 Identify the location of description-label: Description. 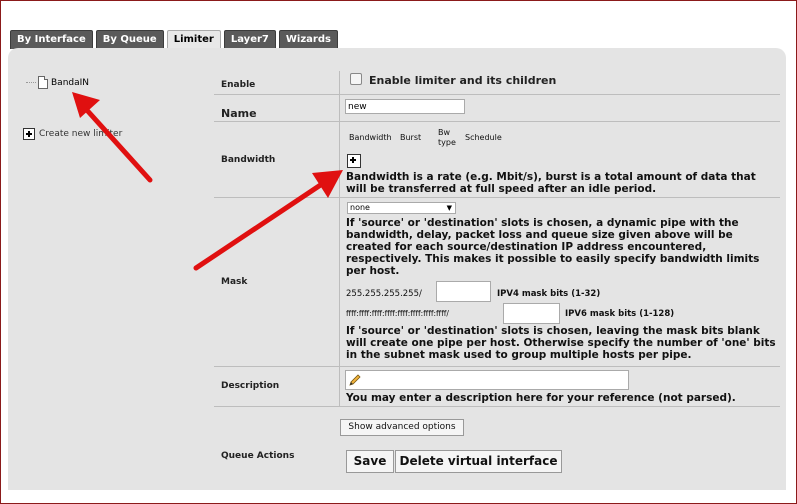
(250, 386).